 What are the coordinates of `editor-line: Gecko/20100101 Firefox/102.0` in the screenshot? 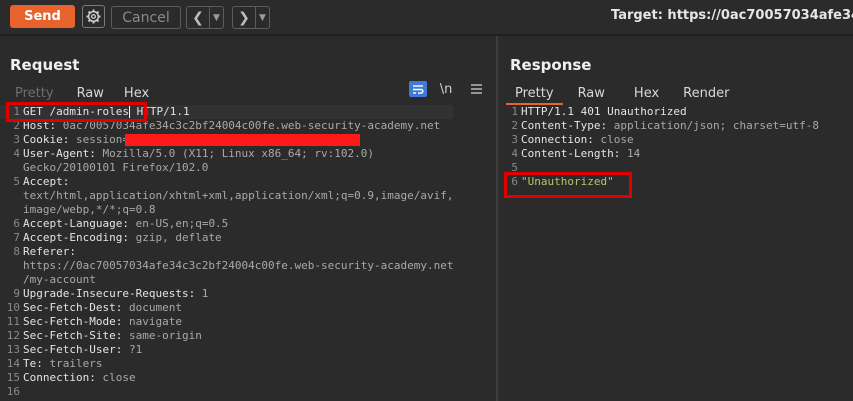 It's located at (226, 168).